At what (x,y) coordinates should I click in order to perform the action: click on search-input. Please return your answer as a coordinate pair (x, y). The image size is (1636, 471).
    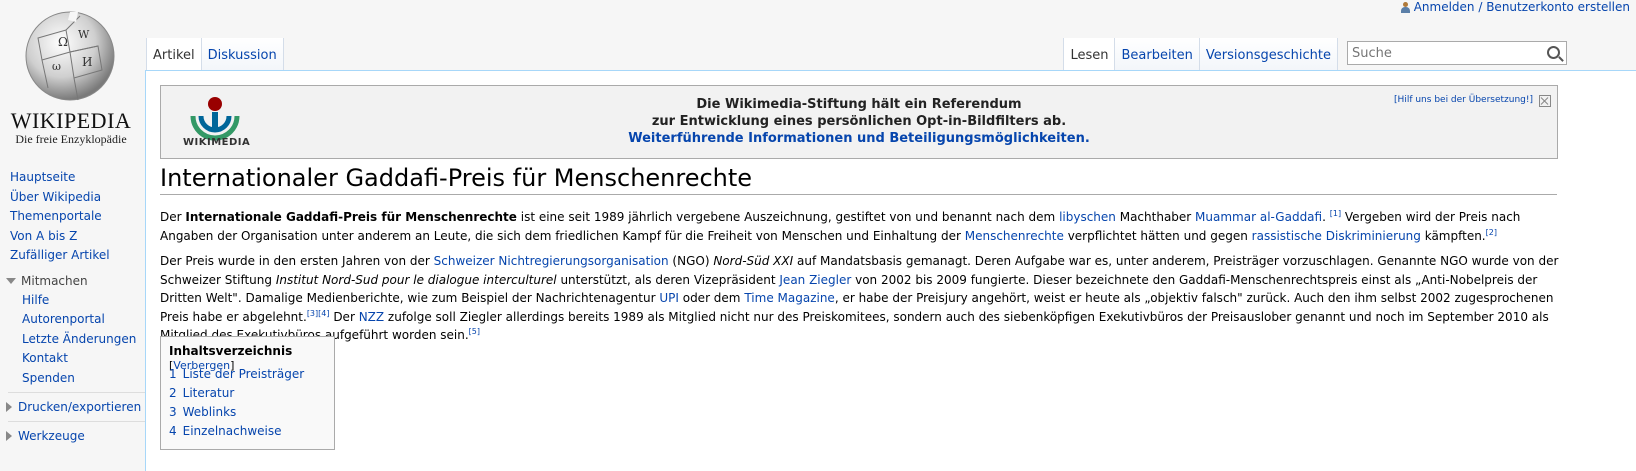
    Looking at the image, I should click on (1446, 53).